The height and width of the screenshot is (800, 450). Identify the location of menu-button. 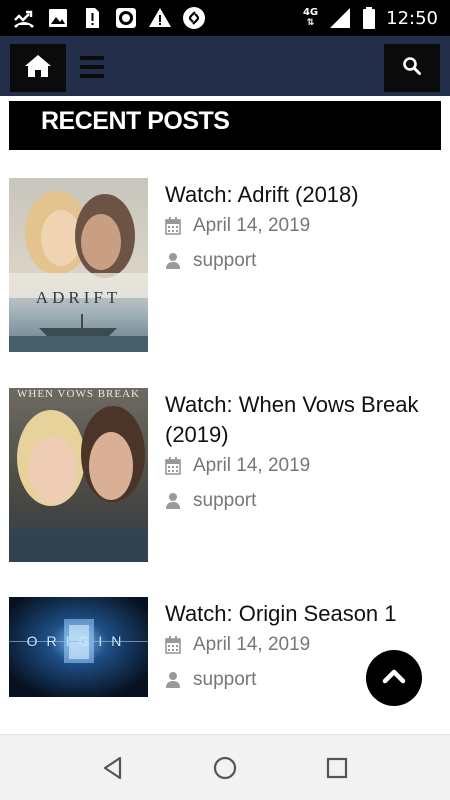
(98, 67).